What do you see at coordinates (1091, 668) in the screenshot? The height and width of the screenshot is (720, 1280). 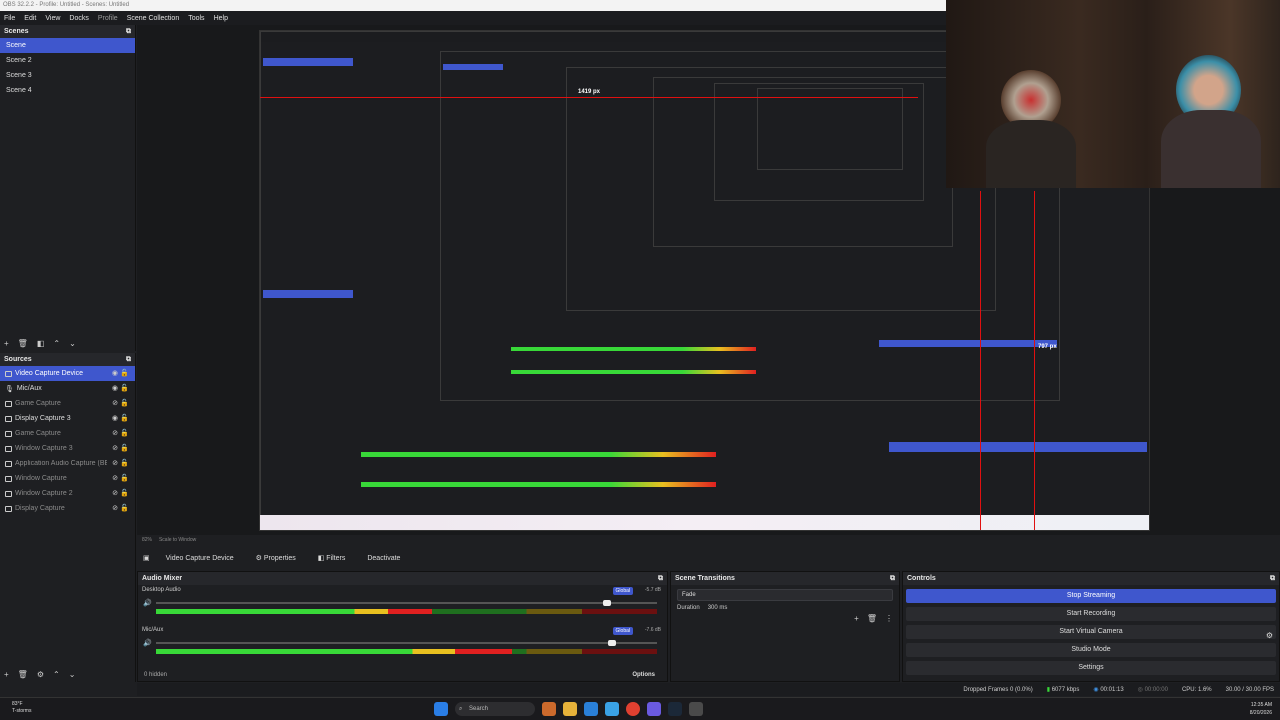 I see `settings-button: Settings` at bounding box center [1091, 668].